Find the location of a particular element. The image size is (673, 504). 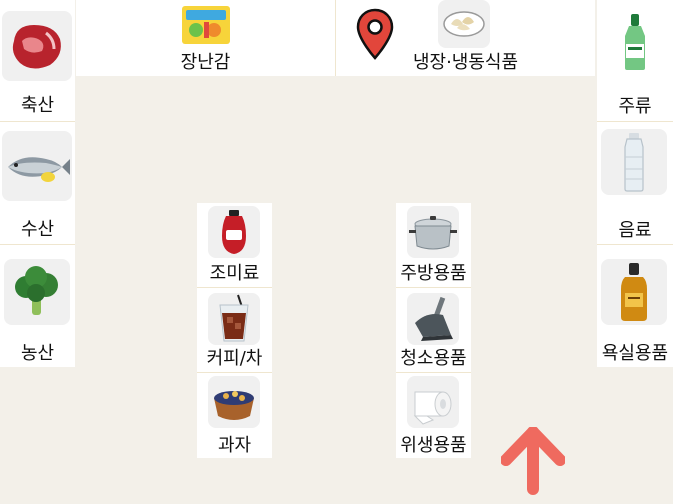

section-fish: 수산 is located at coordinates (37, 183).